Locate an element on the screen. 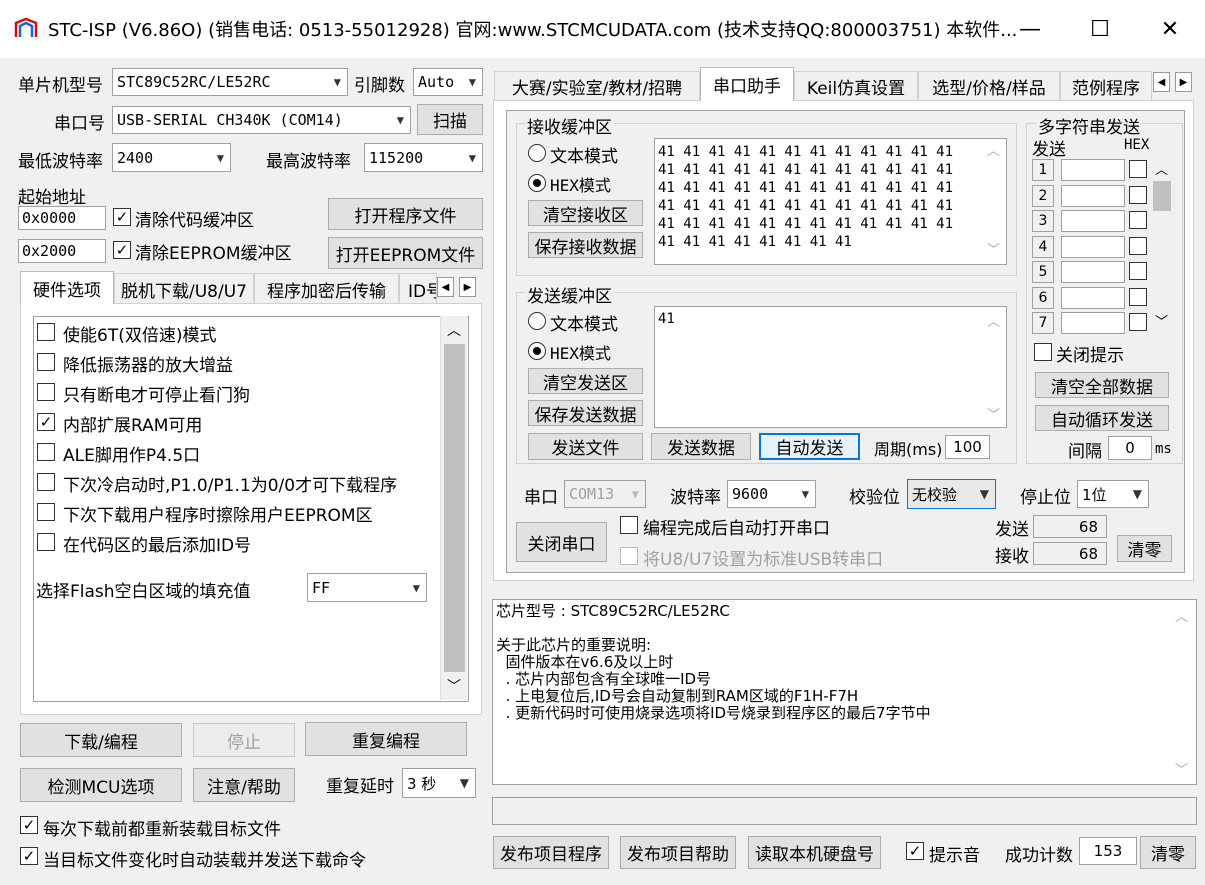  close-button: ✕ is located at coordinates (1170, 29).